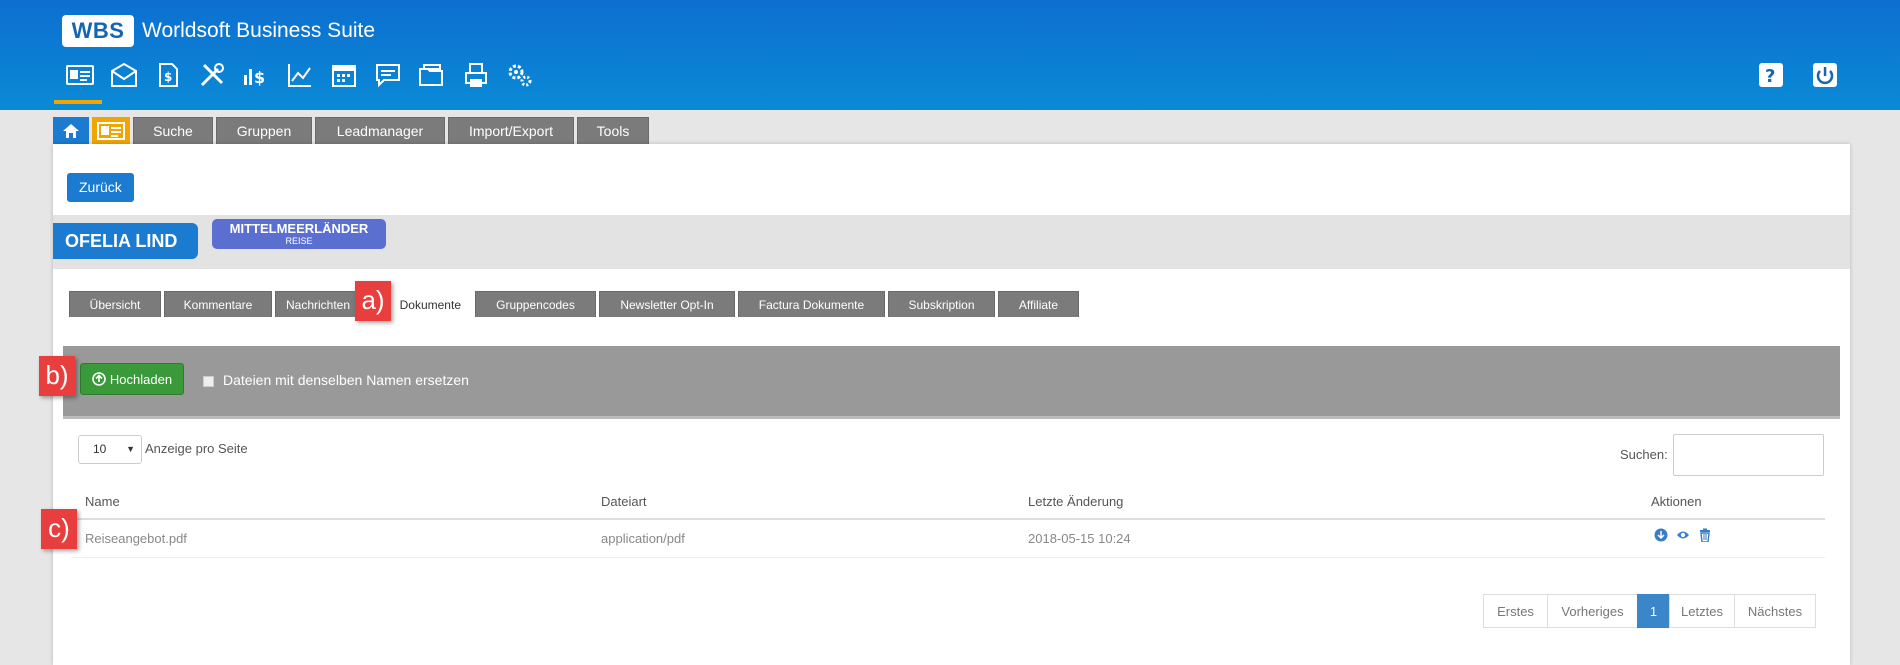 The height and width of the screenshot is (665, 1900). Describe the element at coordinates (299, 228) in the screenshot. I see `group-name: MITTELMEERLÄNDER` at that location.